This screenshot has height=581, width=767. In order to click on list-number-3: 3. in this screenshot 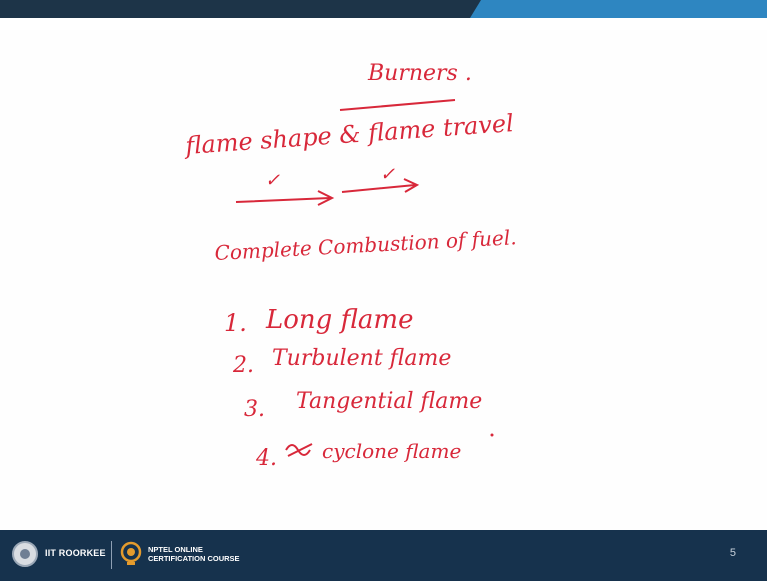, I will do `click(254, 409)`.